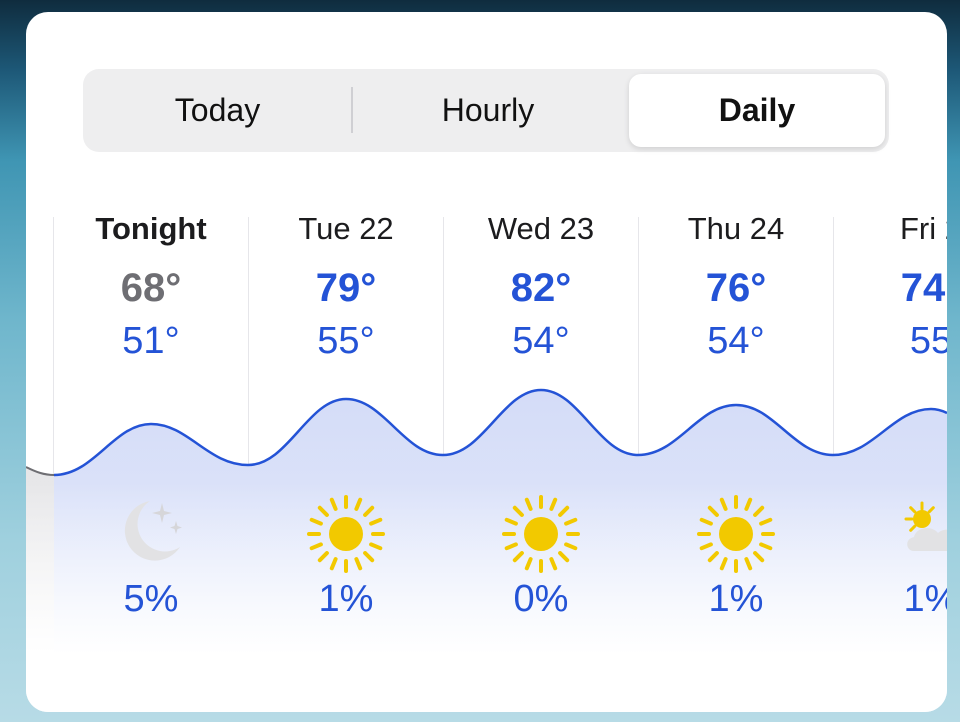 Image resolution: width=960 pixels, height=722 pixels. Describe the element at coordinates (151, 599) in the screenshot. I see `precip-chance: 5%` at that location.